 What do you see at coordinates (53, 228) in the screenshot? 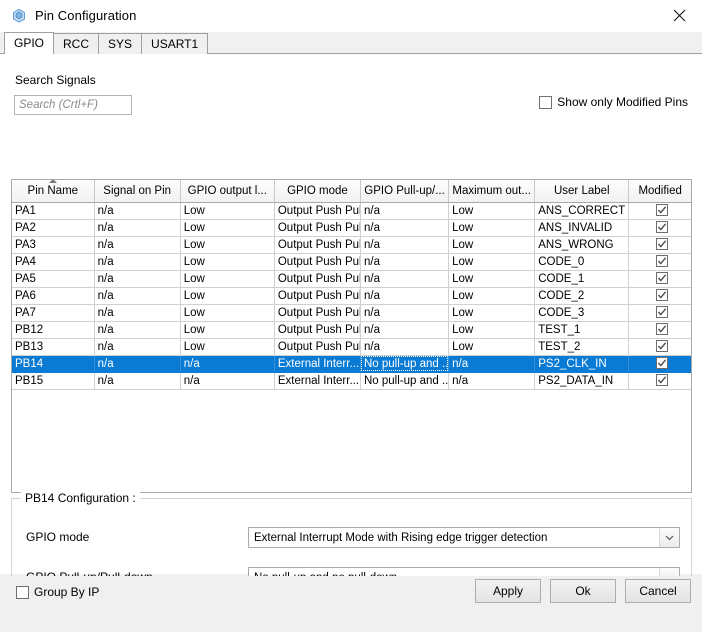
I see `cell-pin-name: PA2` at bounding box center [53, 228].